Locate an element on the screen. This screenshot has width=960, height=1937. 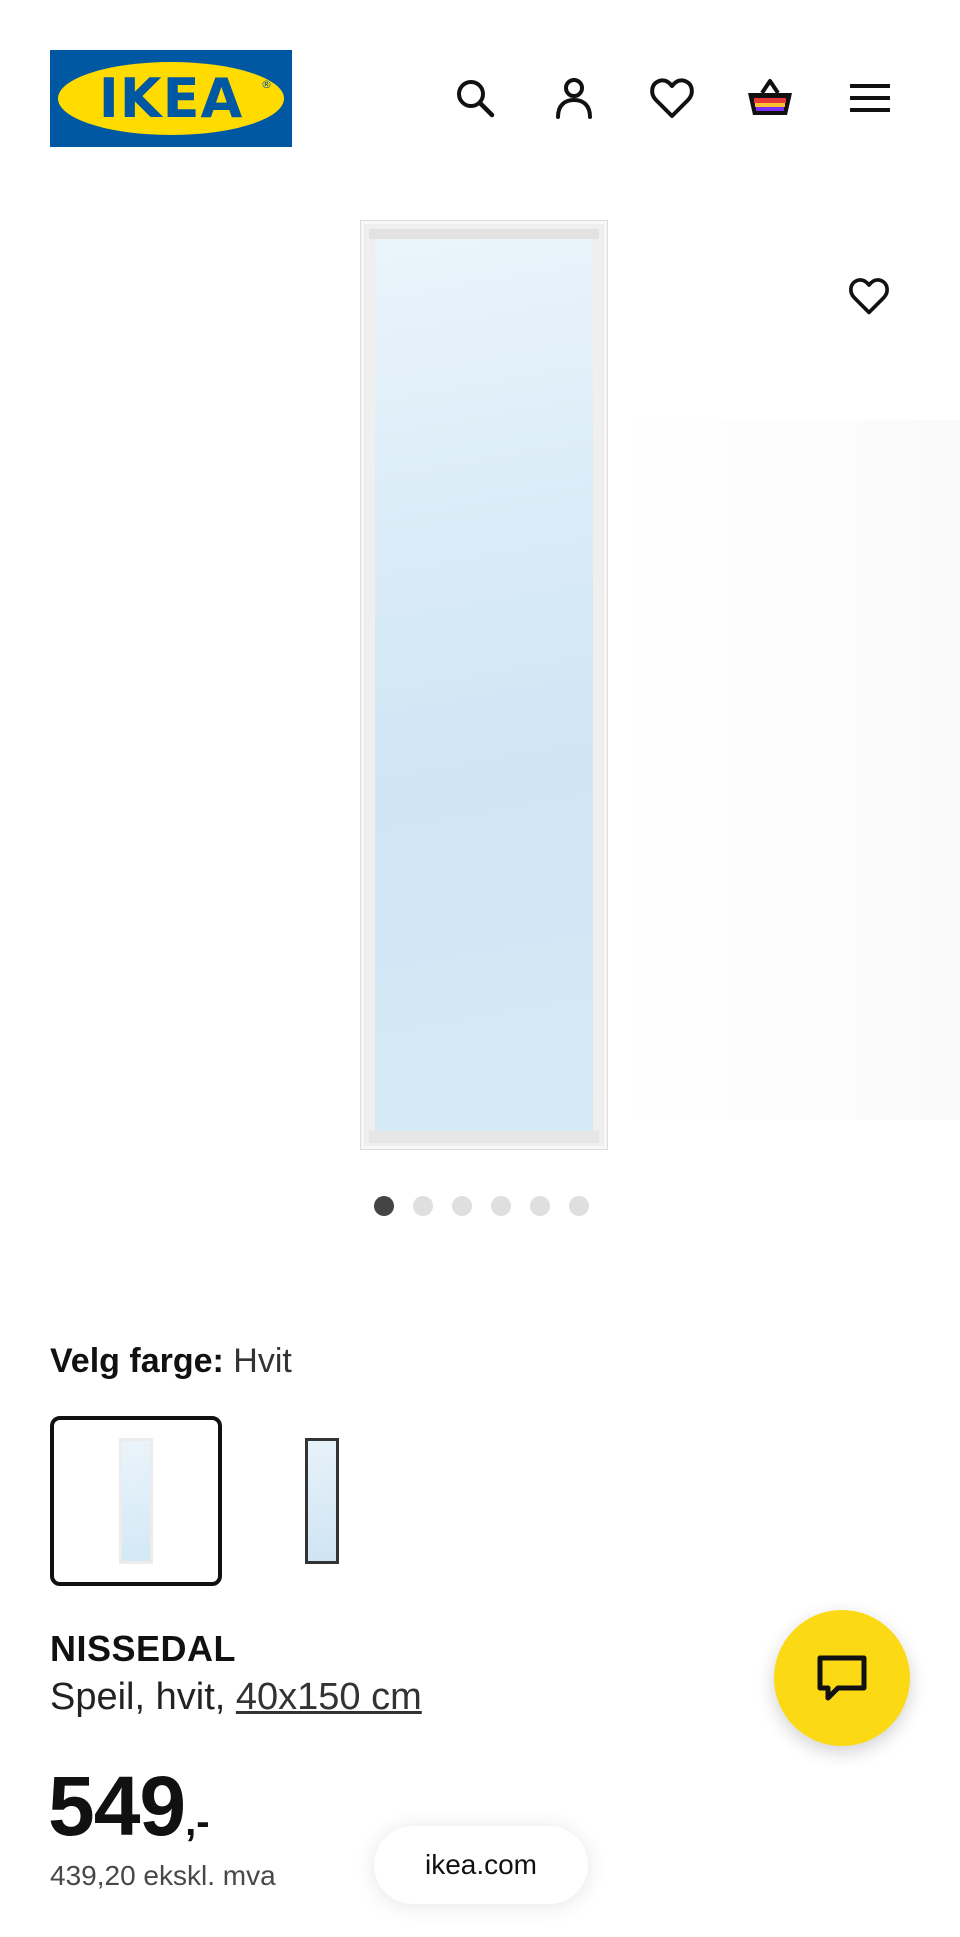
basket-icon is located at coordinates (770, 97).